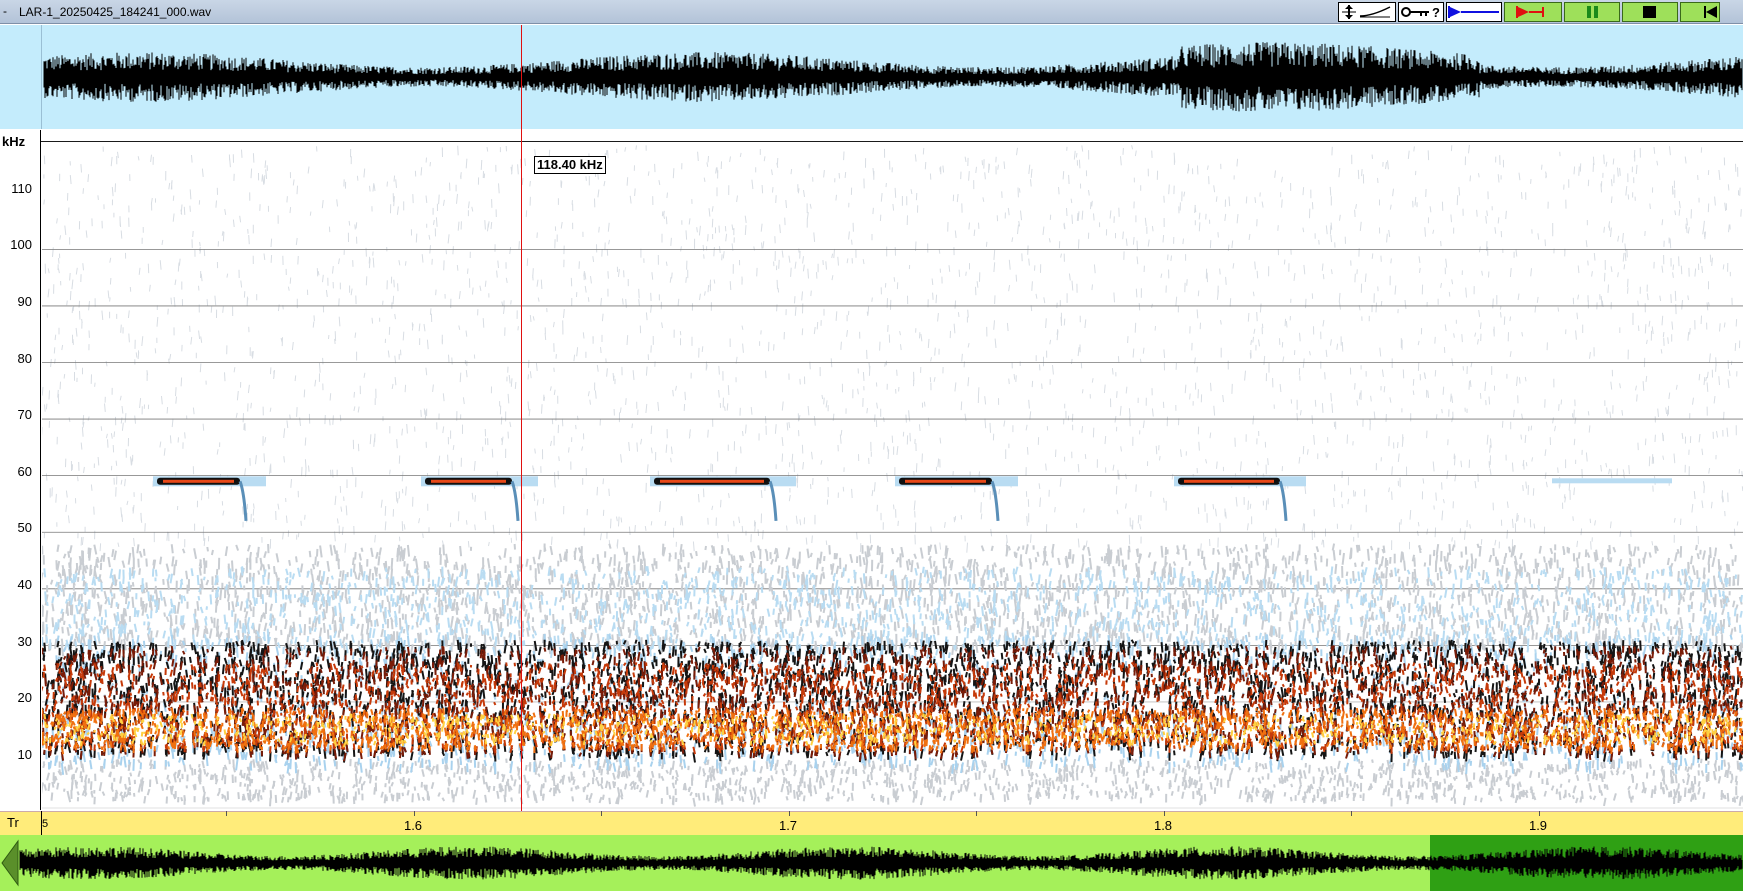  I want to click on key-question-icon: ?, so click(1420, 12).